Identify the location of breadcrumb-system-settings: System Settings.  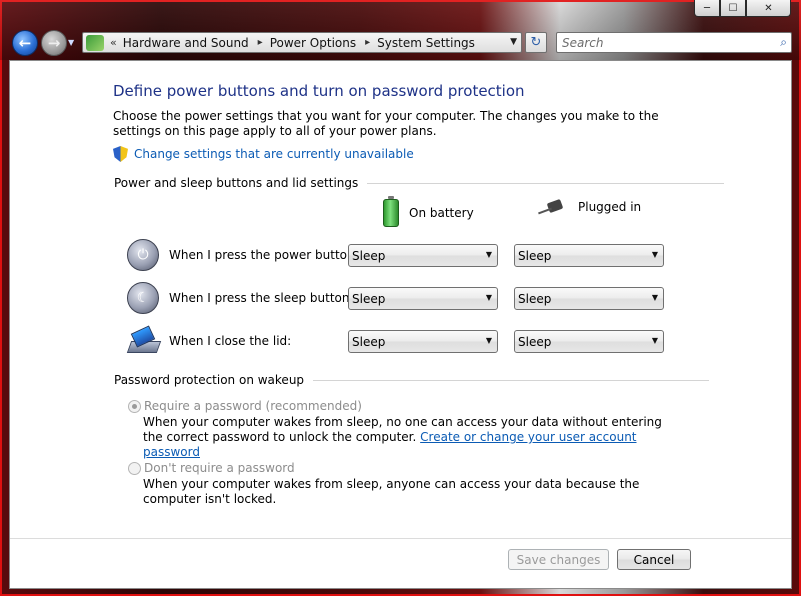
(426, 43).